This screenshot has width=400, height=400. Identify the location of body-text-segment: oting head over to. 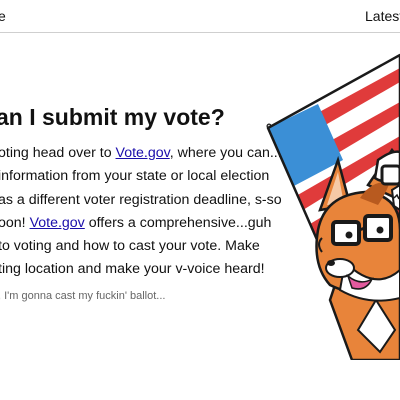
(58, 153).